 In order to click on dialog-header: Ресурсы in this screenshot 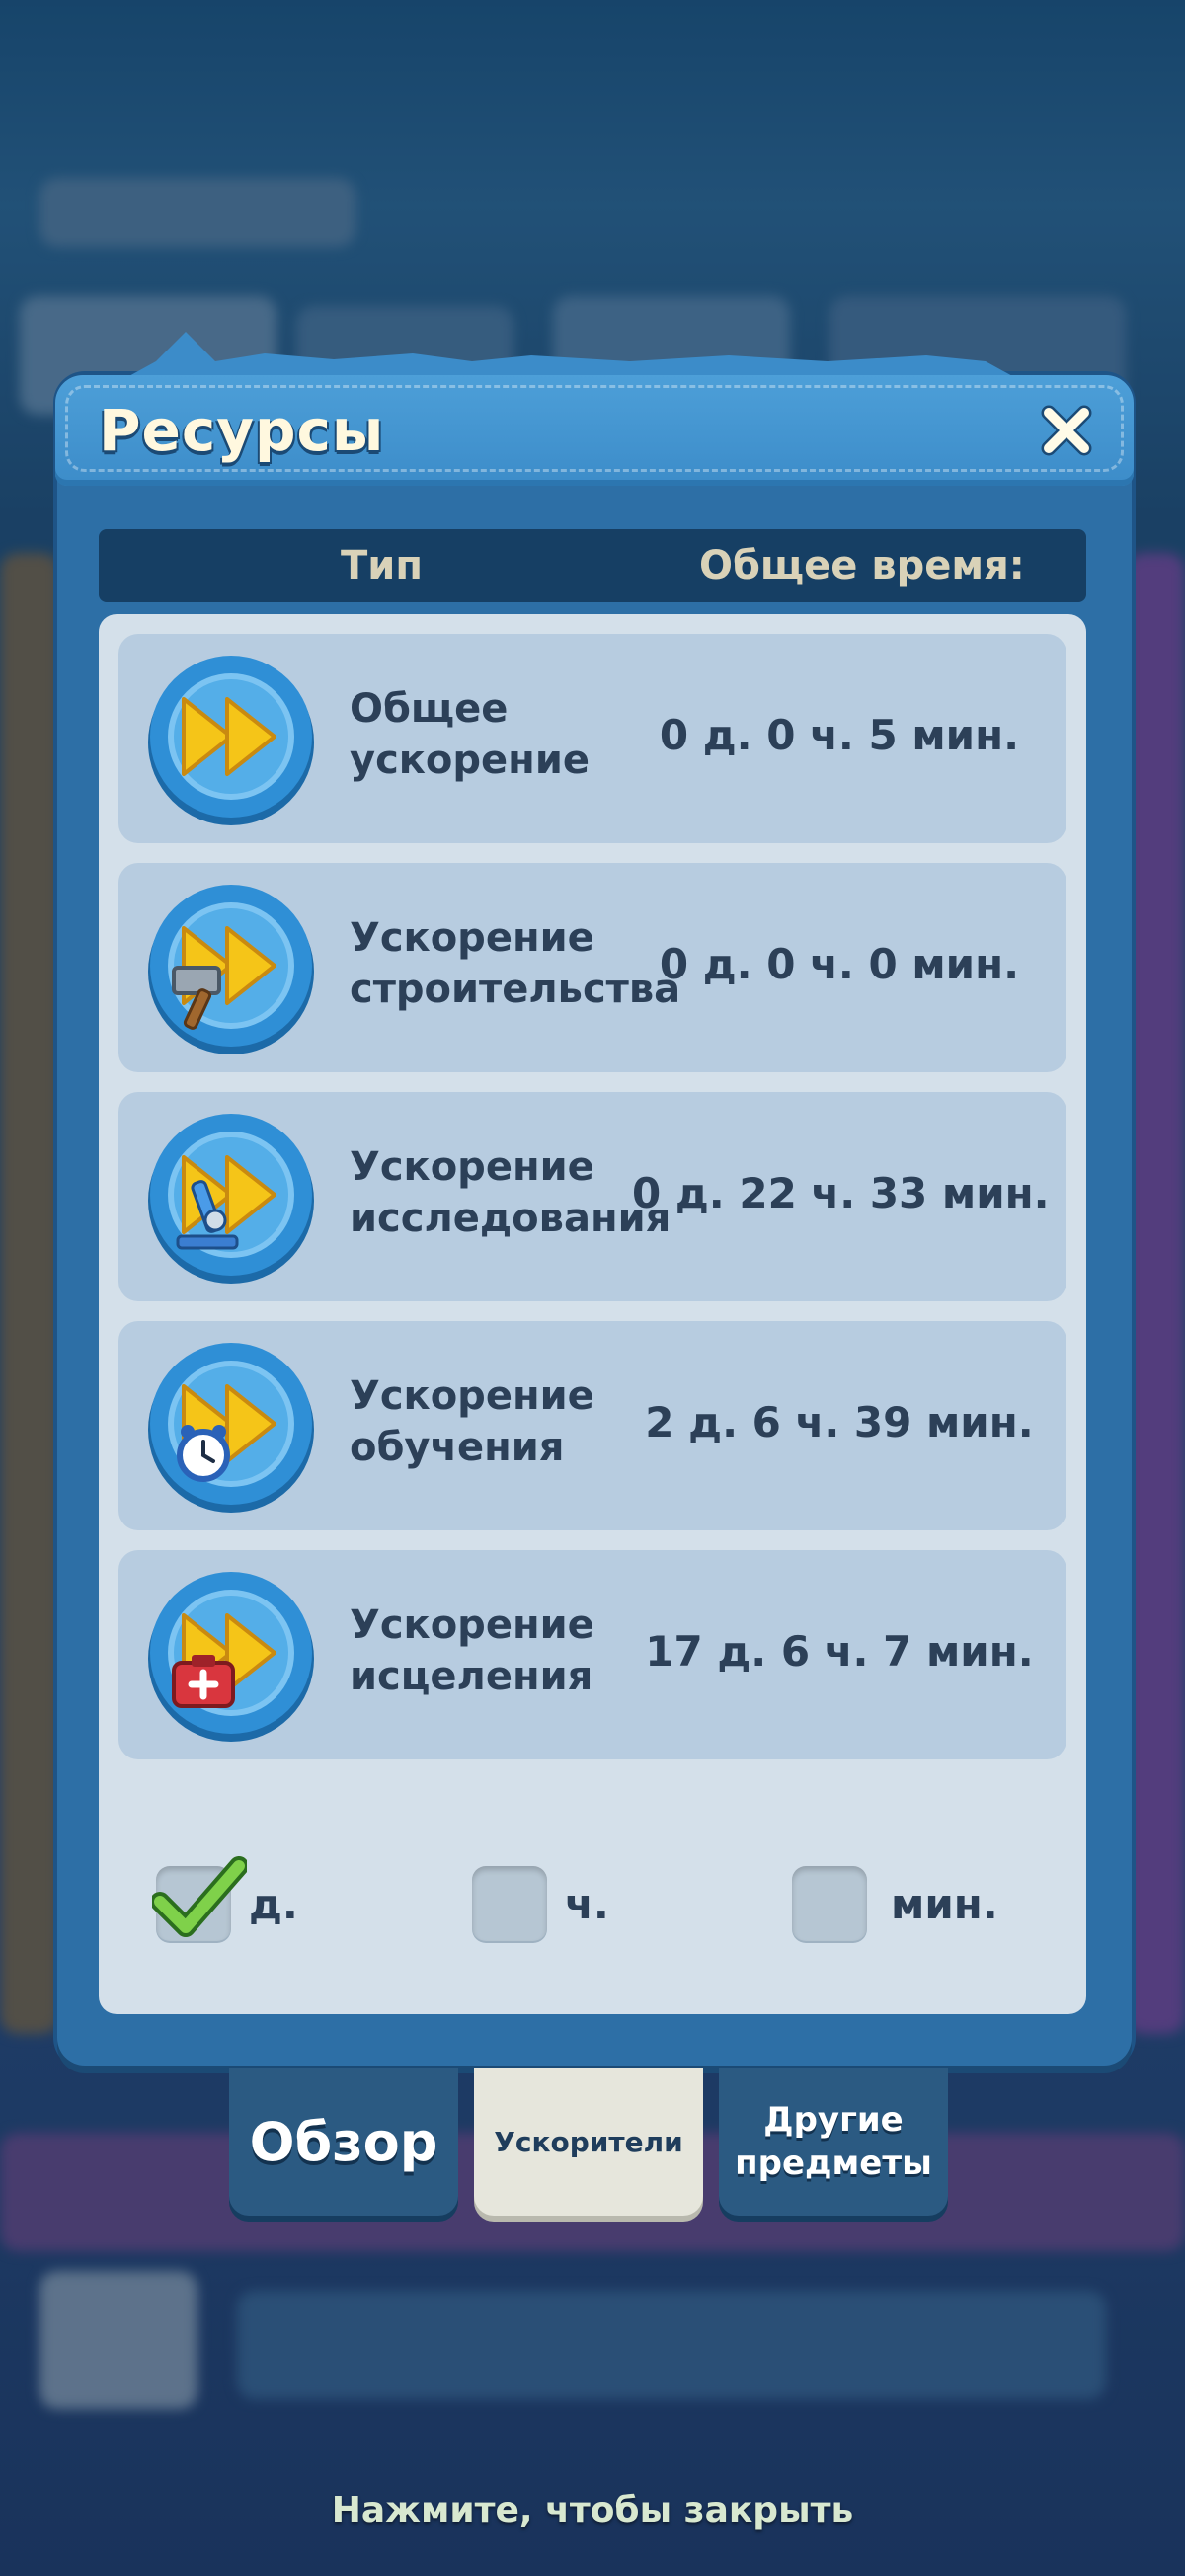, I will do `click(595, 430)`.